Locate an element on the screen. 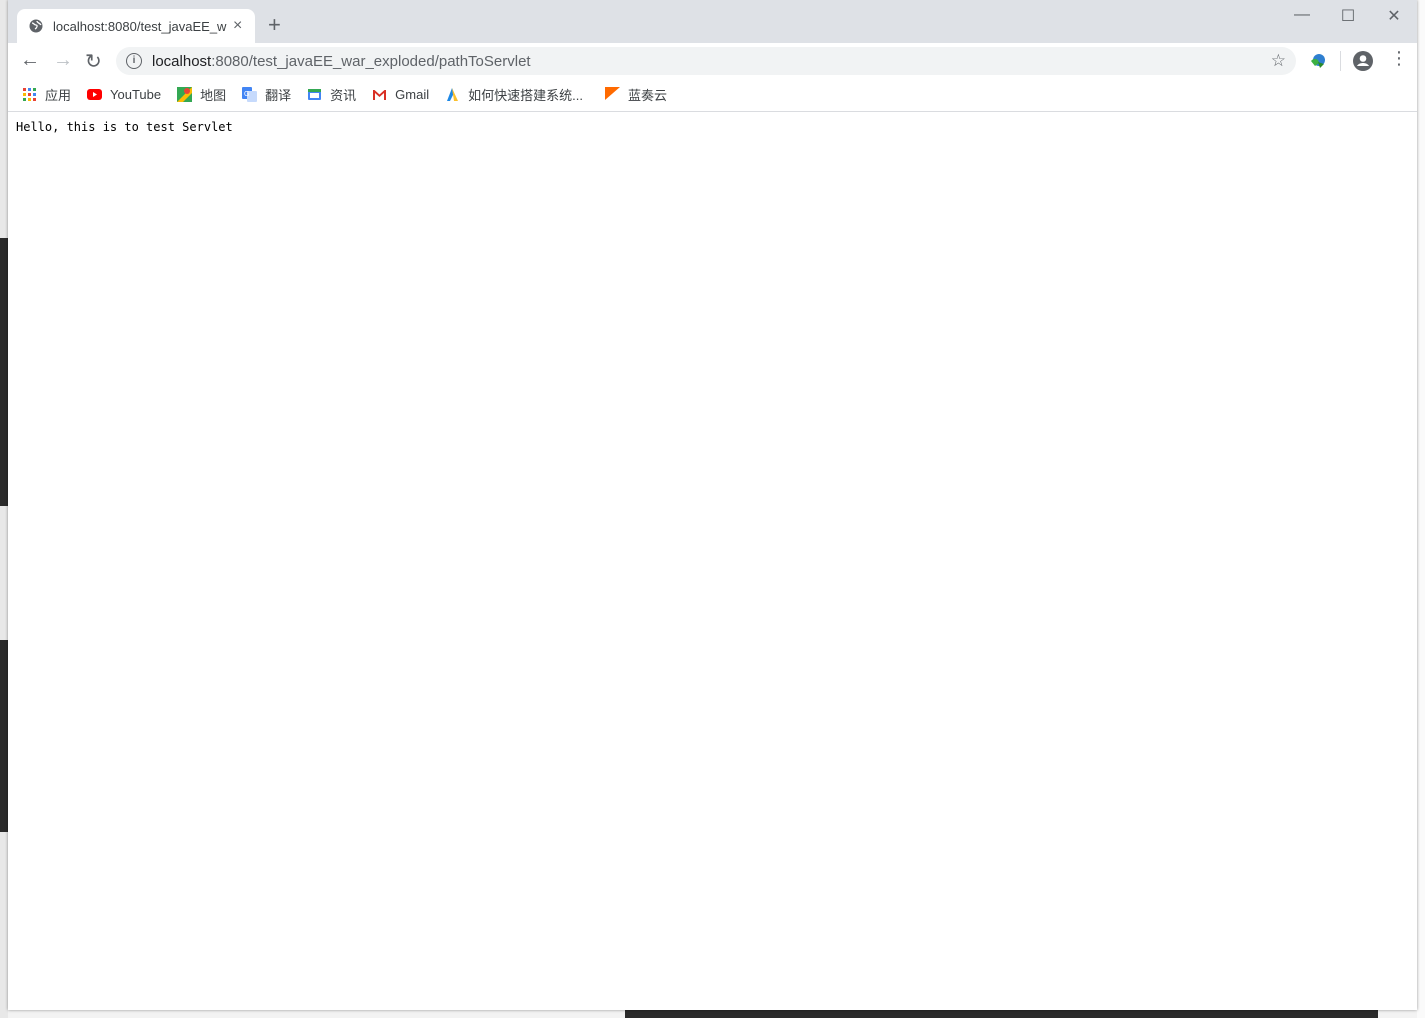  profile-avatar-icon is located at coordinates (1363, 61).